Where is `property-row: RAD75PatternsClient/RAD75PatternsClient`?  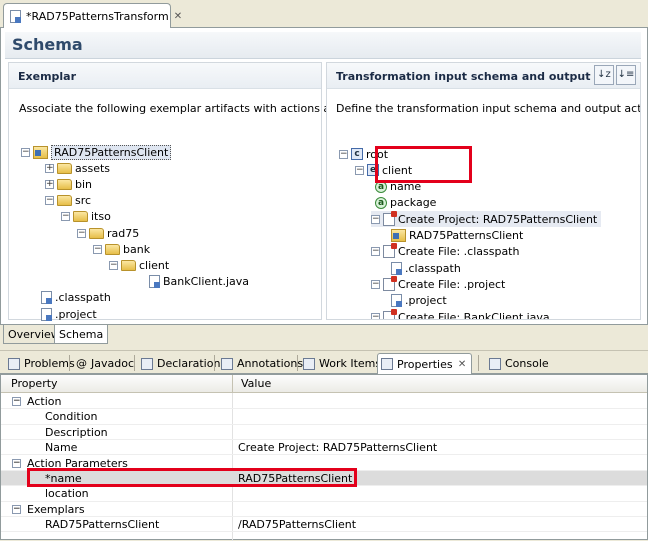
property-row: RAD75PatternsClient/RAD75PatternsClient is located at coordinates (324, 525).